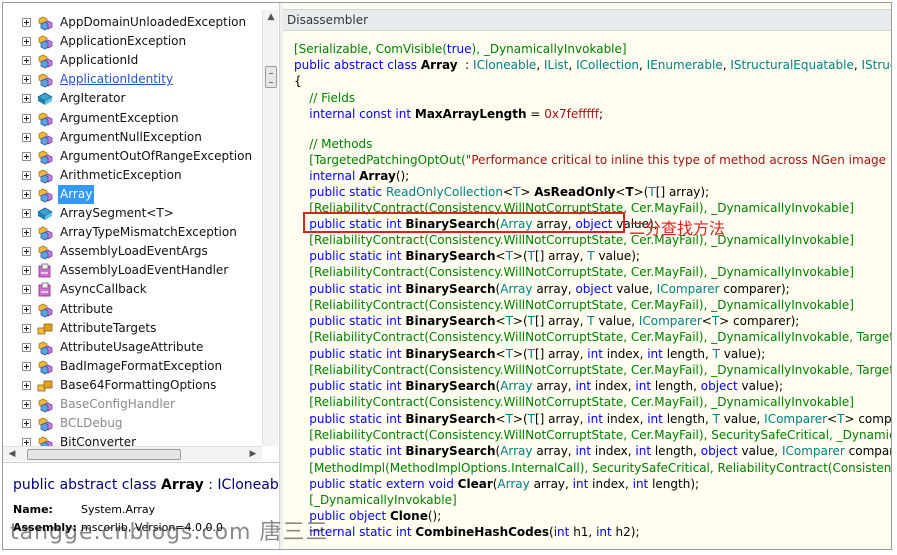 This screenshot has height=555, width=897. What do you see at coordinates (104, 454) in the screenshot?
I see `tree-hscroll-thumb` at bounding box center [104, 454].